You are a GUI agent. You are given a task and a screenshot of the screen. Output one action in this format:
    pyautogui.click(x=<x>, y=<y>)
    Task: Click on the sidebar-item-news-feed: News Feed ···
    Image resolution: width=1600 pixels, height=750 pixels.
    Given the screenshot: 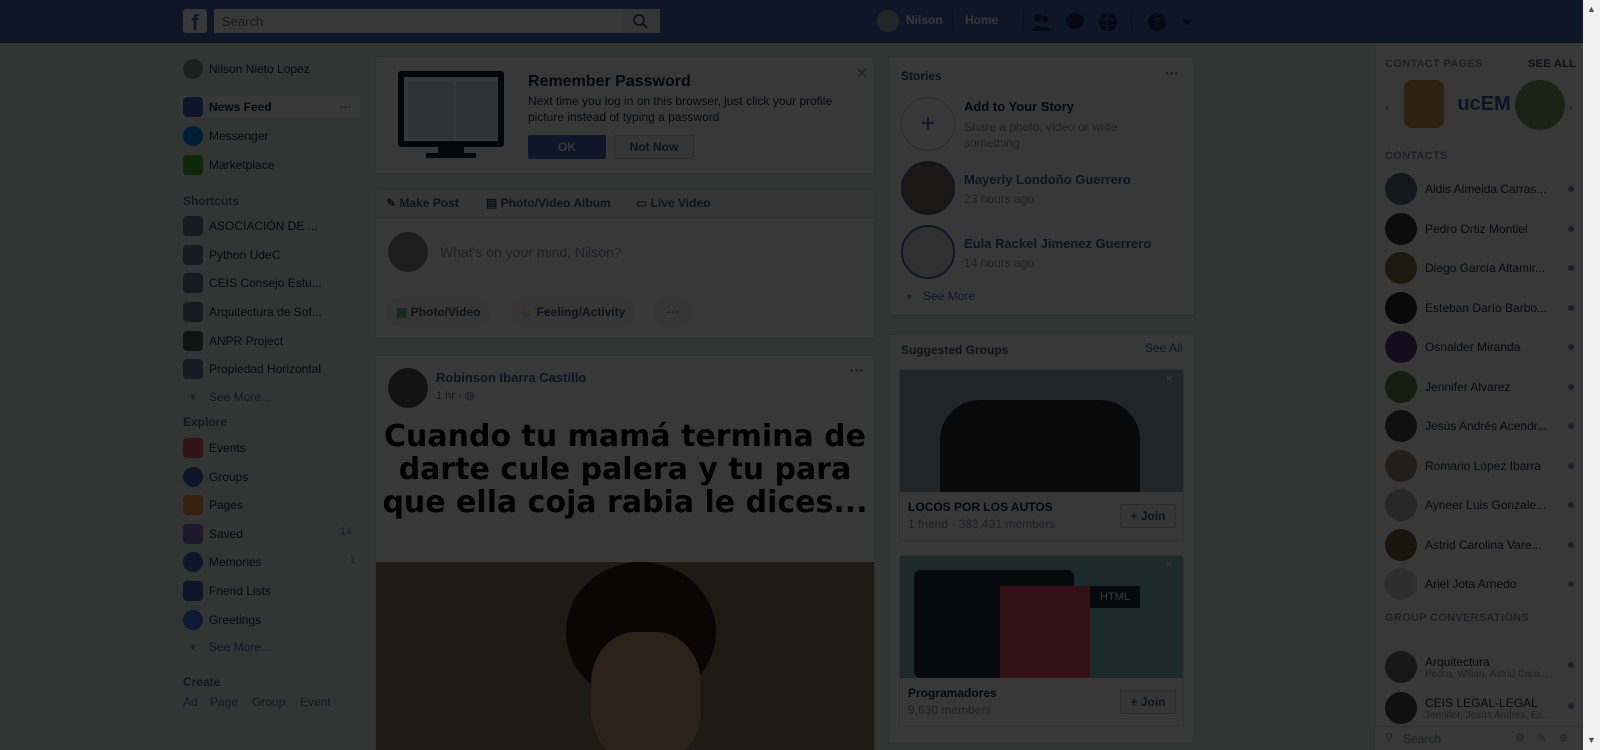 What is the action you would take?
    pyautogui.click(x=270, y=107)
    